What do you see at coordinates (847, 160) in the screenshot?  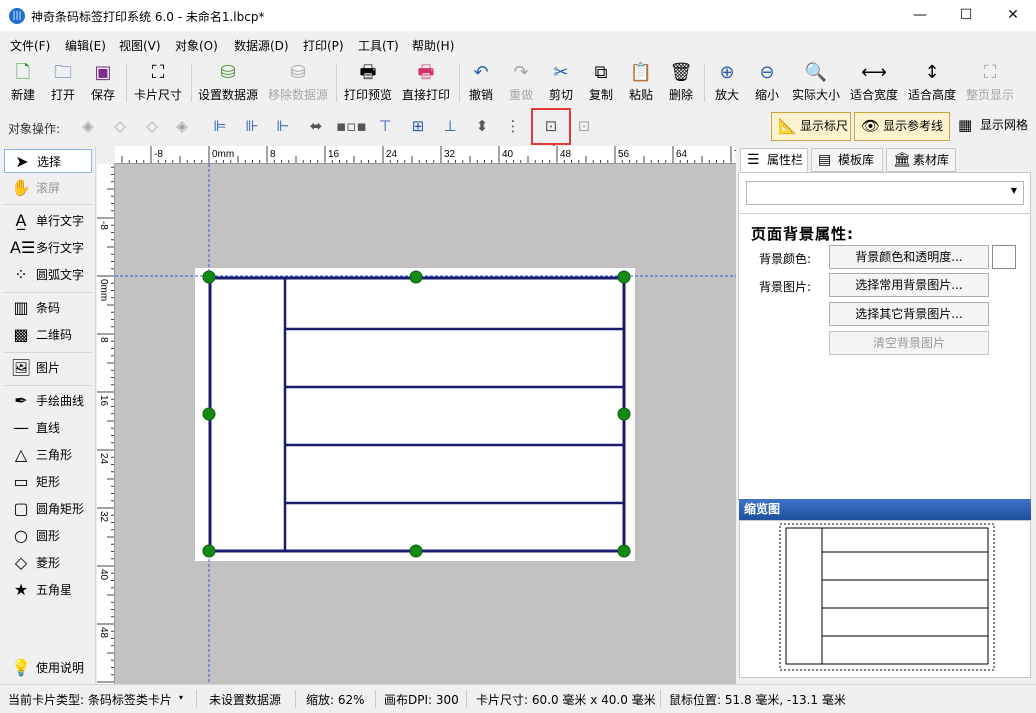 I see `tab-templates: ▤ 模板库` at bounding box center [847, 160].